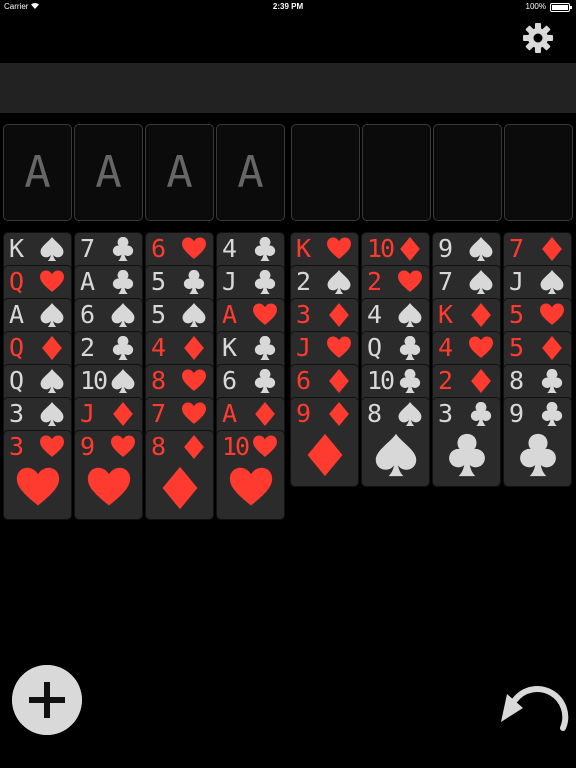 The height and width of the screenshot is (768, 576). I want to click on card-rank: K, so click(229, 347).